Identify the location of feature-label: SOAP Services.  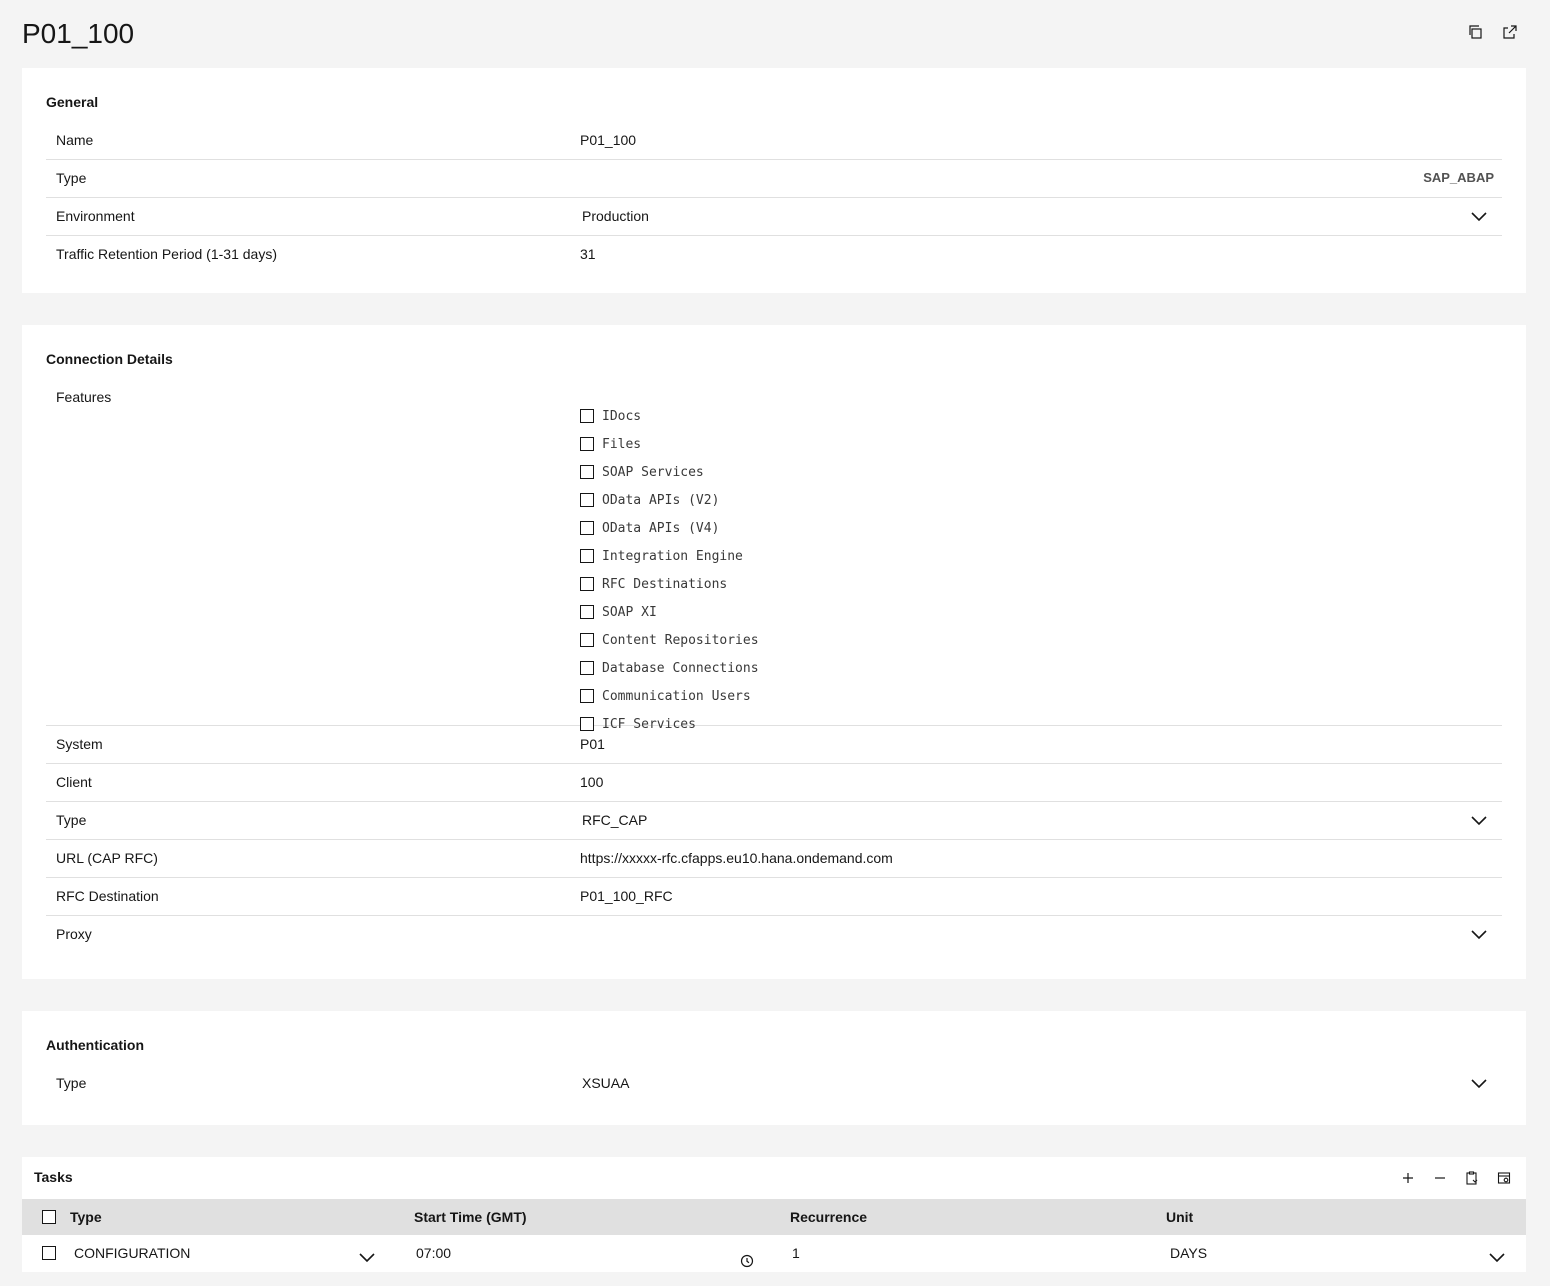
(653, 472).